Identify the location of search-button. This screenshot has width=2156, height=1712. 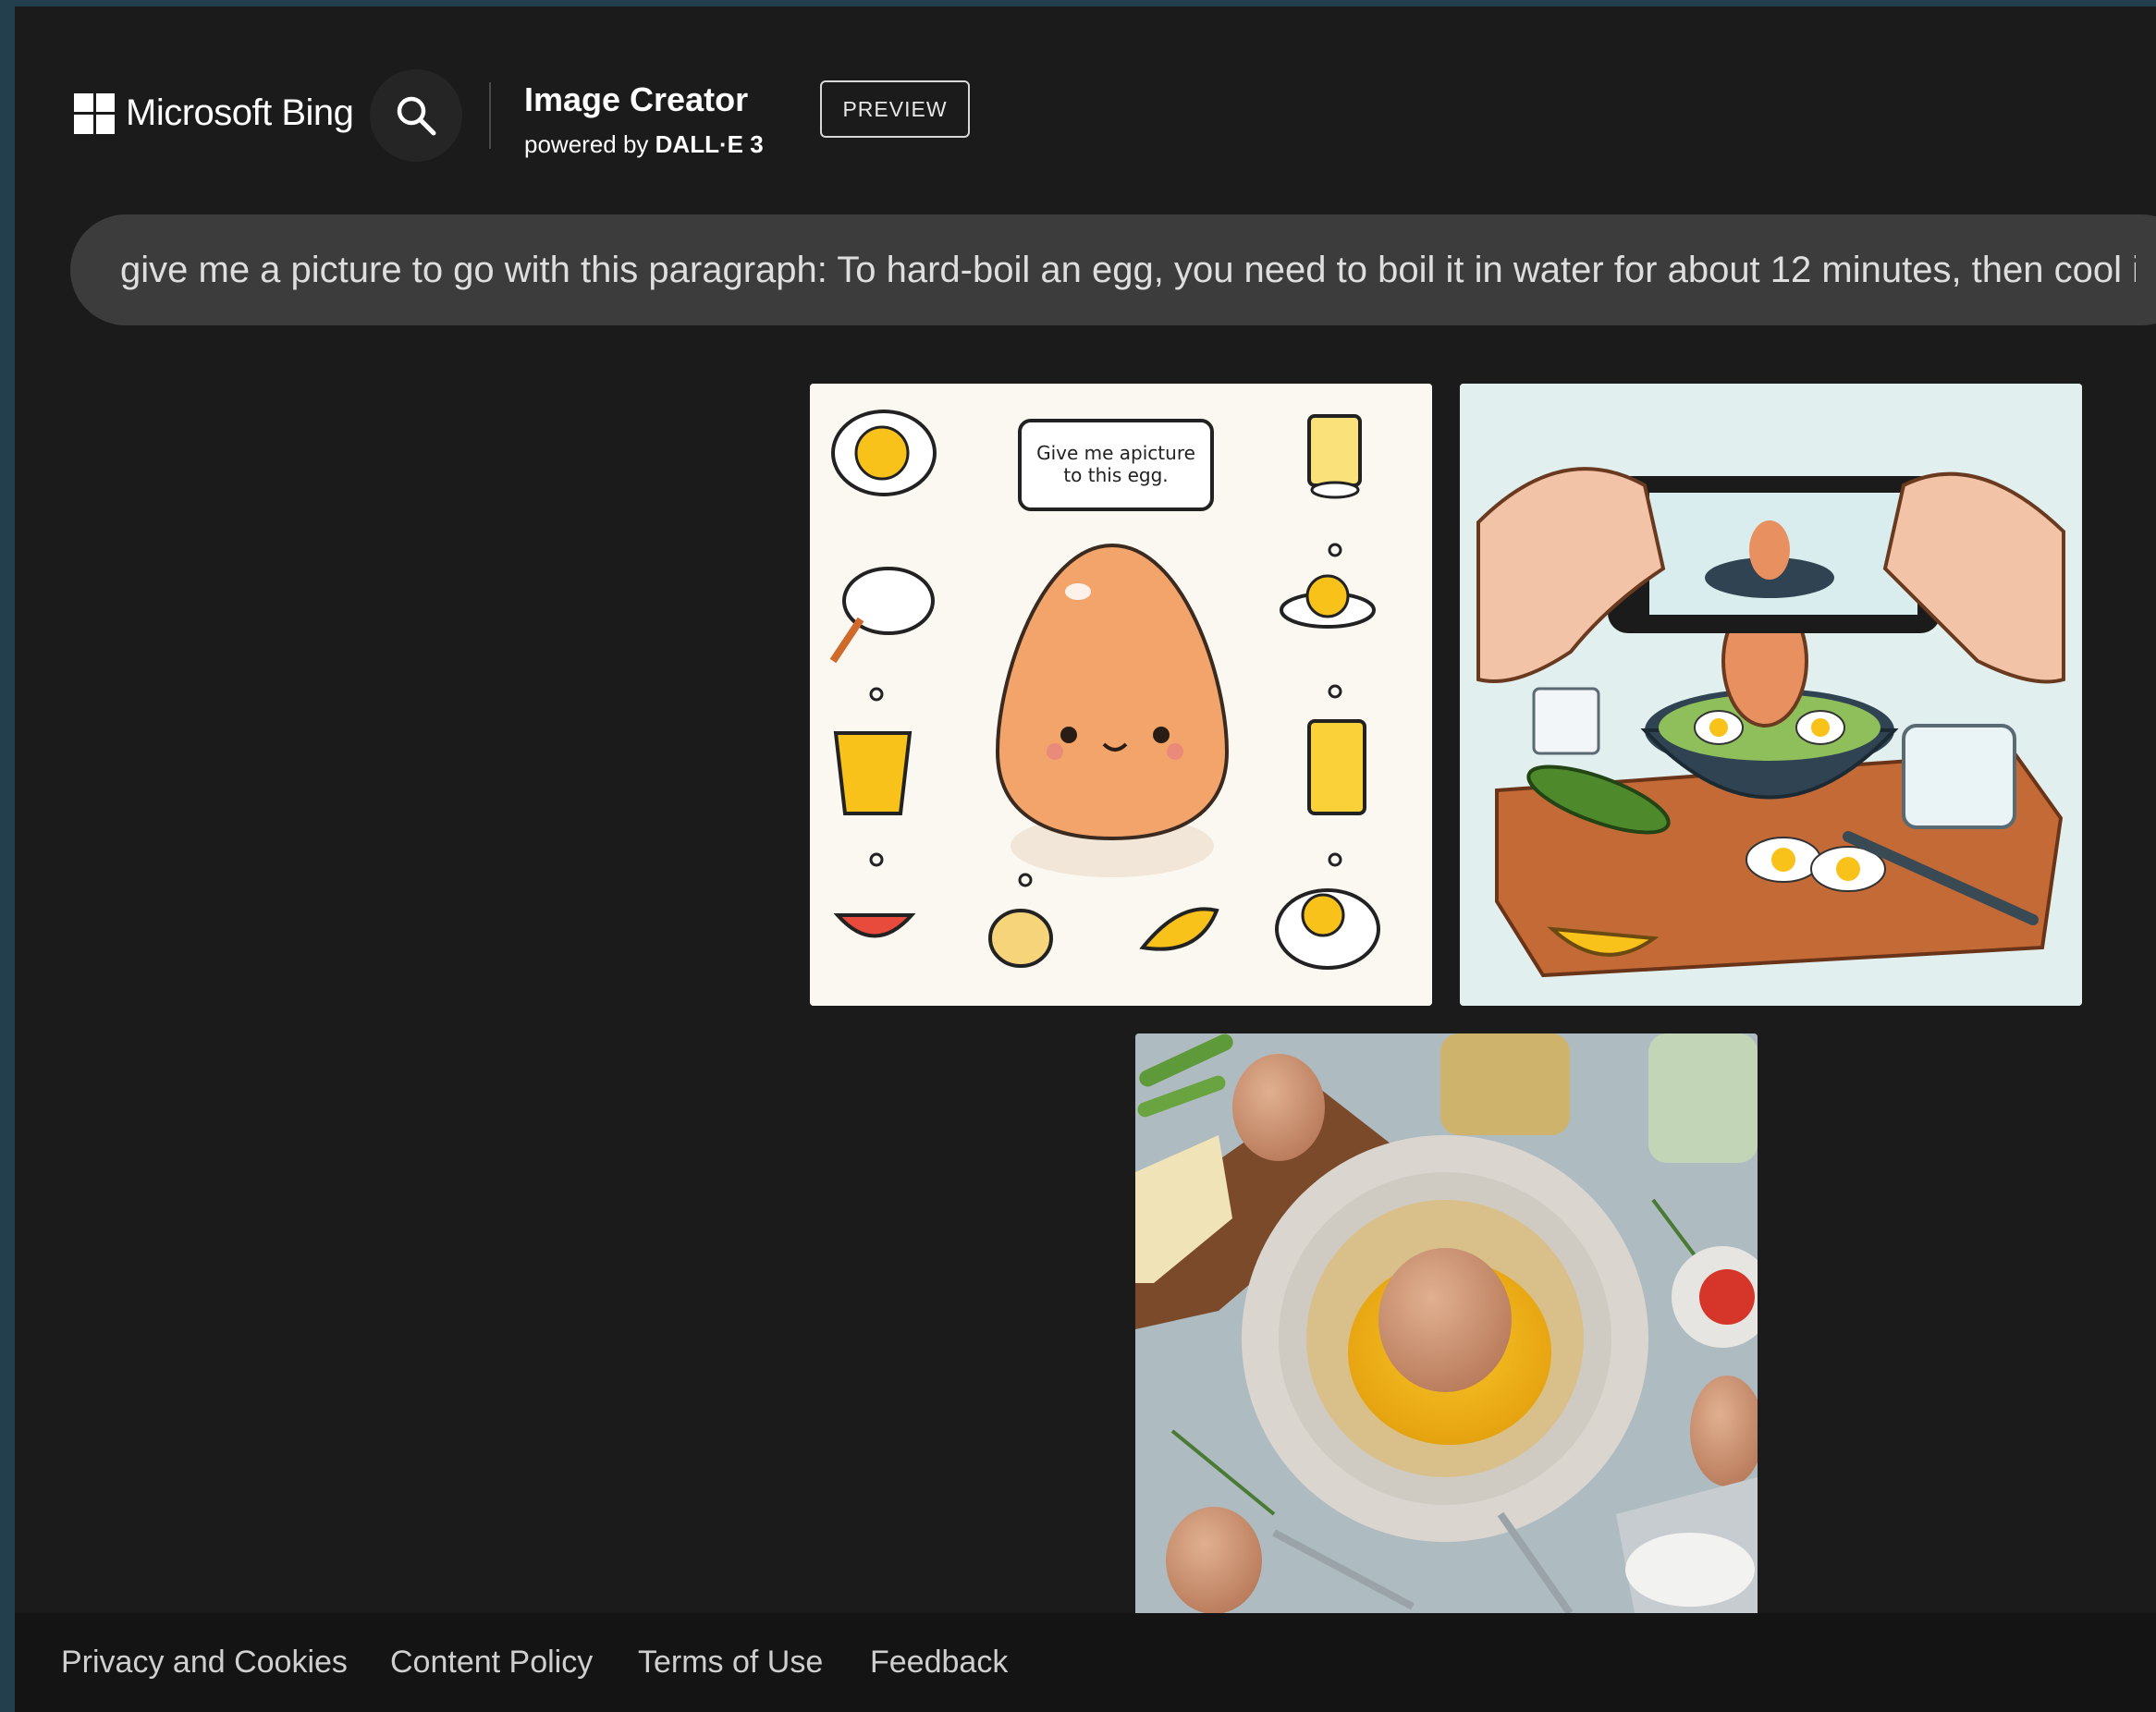
(416, 115).